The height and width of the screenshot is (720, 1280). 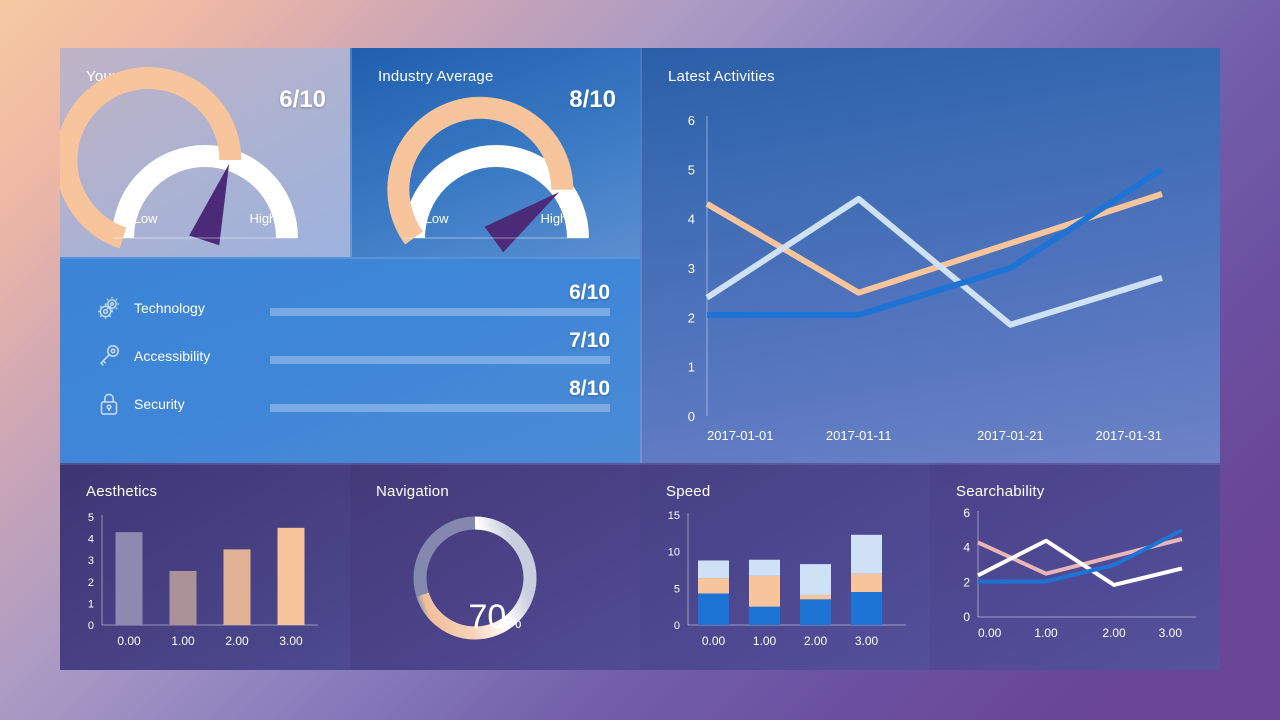 What do you see at coordinates (787, 579) in the screenshot?
I see `stacked-bar-chart-speed: 0 5 10 15 0.00 1.00 2.00 3.00` at bounding box center [787, 579].